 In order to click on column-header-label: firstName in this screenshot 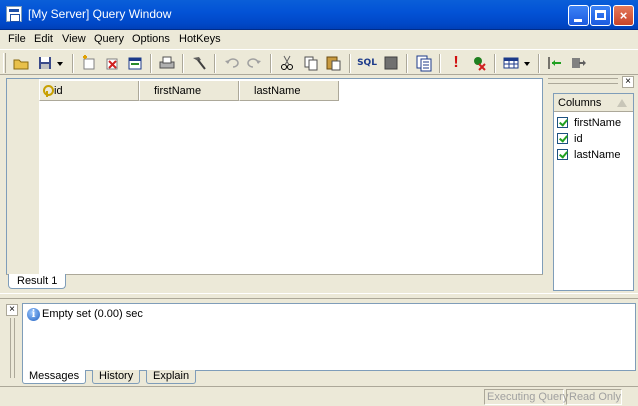, I will do `click(178, 91)`.